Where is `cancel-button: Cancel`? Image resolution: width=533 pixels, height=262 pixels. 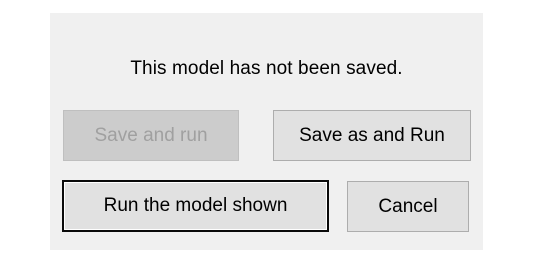 cancel-button: Cancel is located at coordinates (408, 206).